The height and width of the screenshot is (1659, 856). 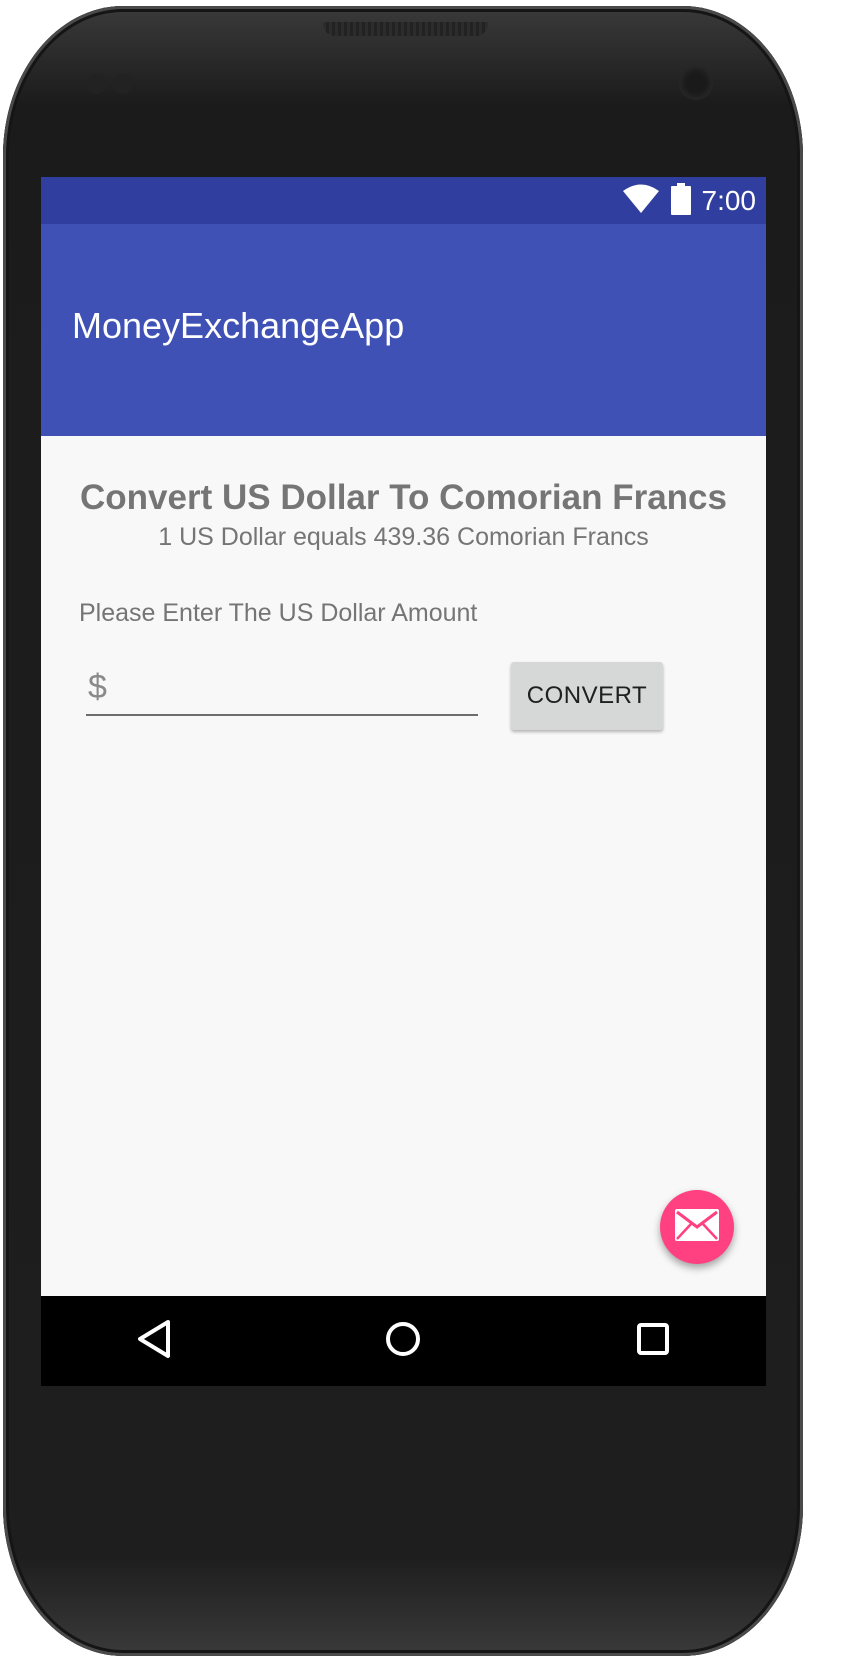 I want to click on front-camera, so click(x=696, y=83).